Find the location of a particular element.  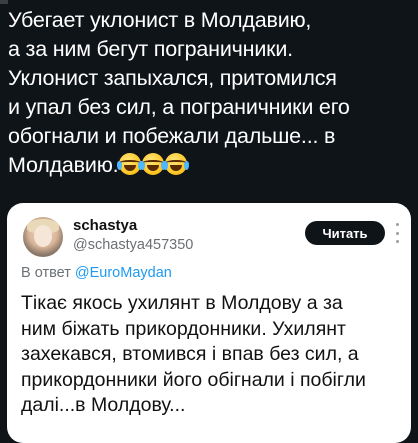

avatar is located at coordinates (43, 237).